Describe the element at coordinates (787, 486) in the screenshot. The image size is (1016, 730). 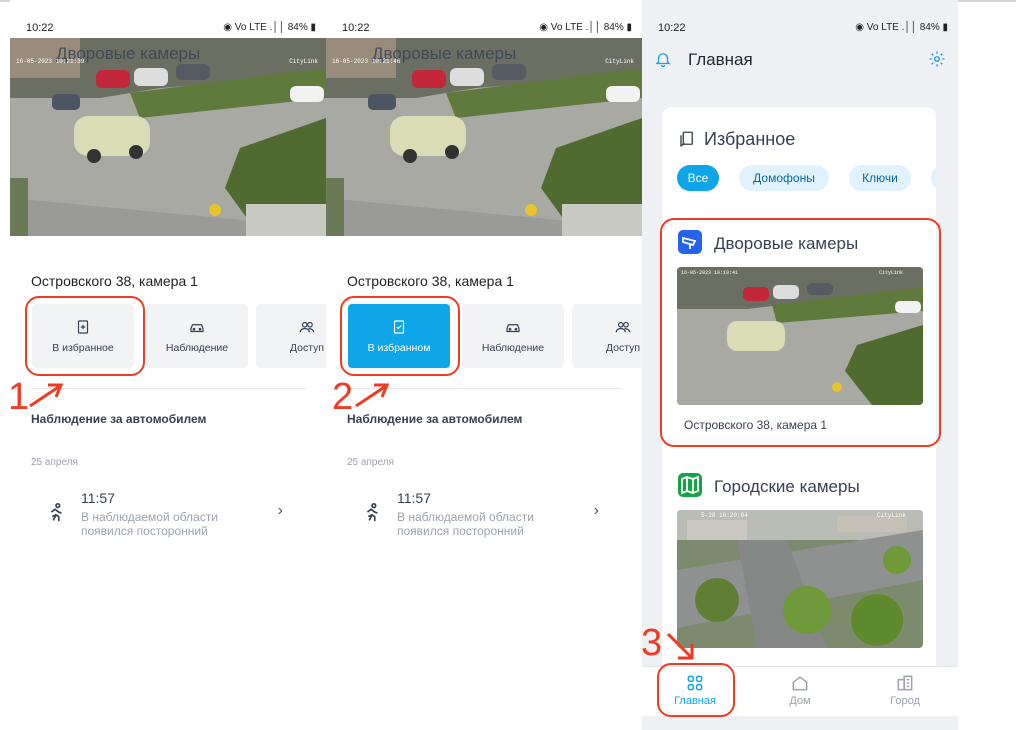
I see `group-city-cameras-label: Городские камеры` at that location.